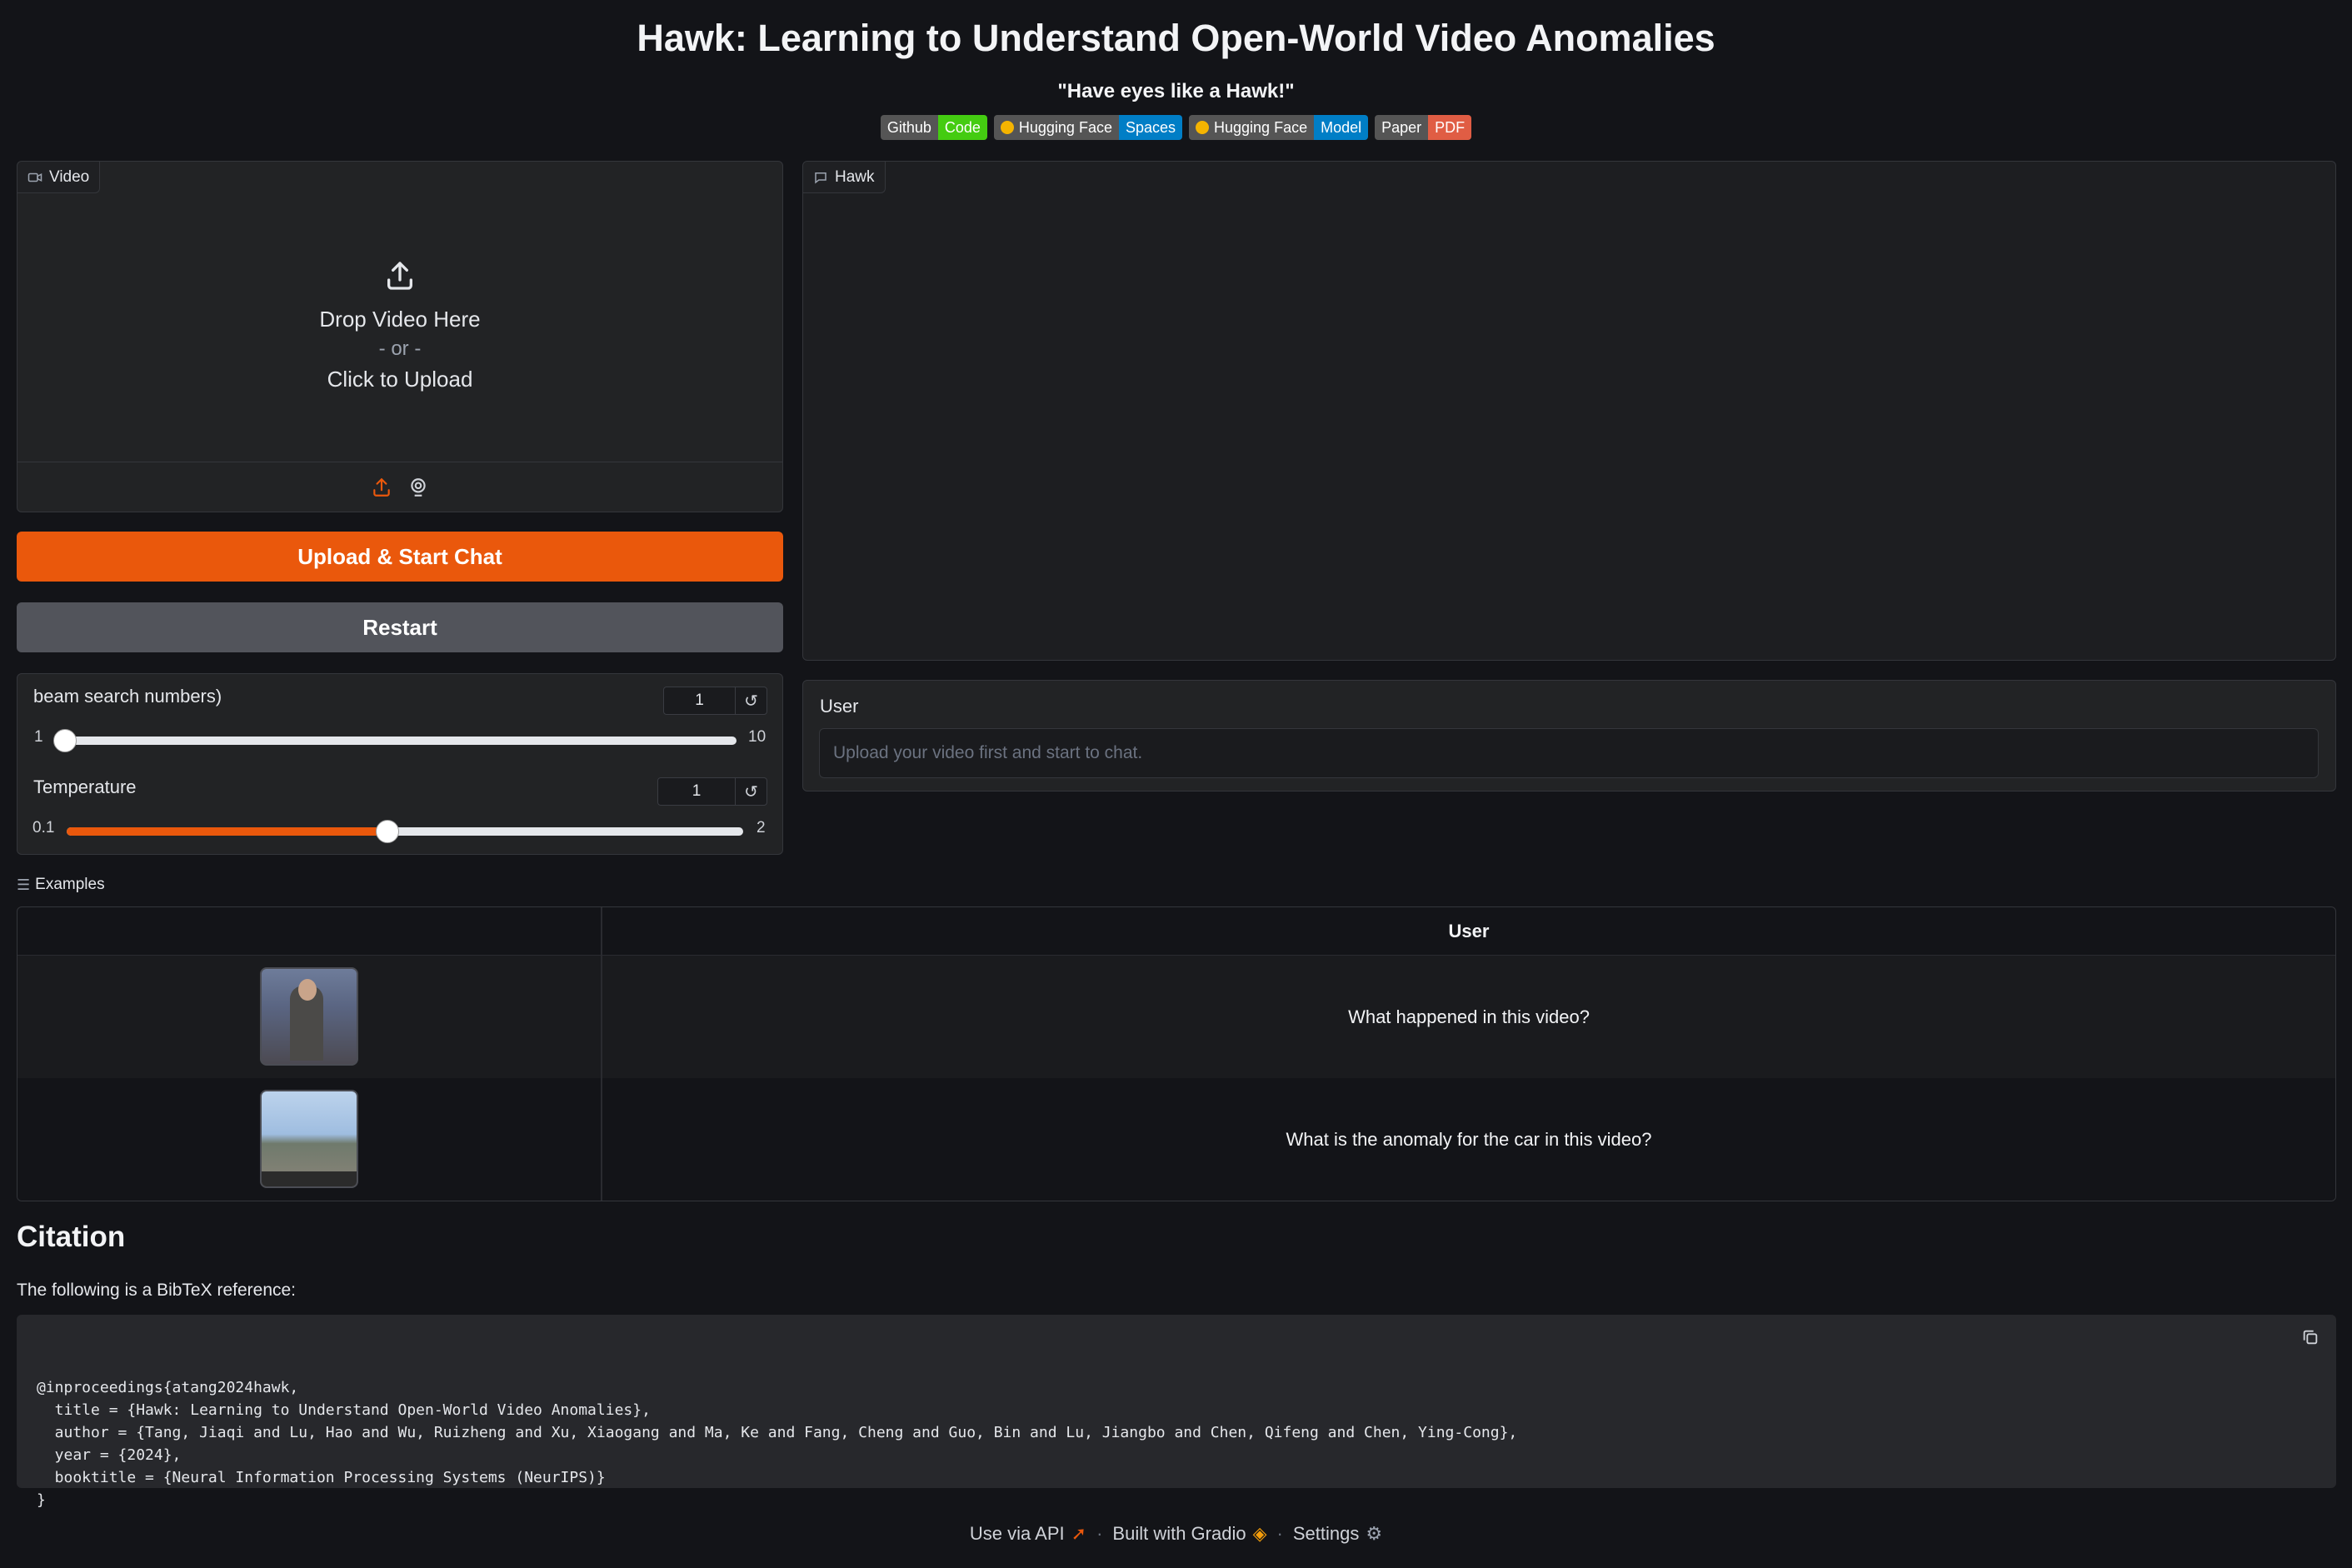 Image resolution: width=2352 pixels, height=1568 pixels. I want to click on copy-icon, so click(2310, 1337).